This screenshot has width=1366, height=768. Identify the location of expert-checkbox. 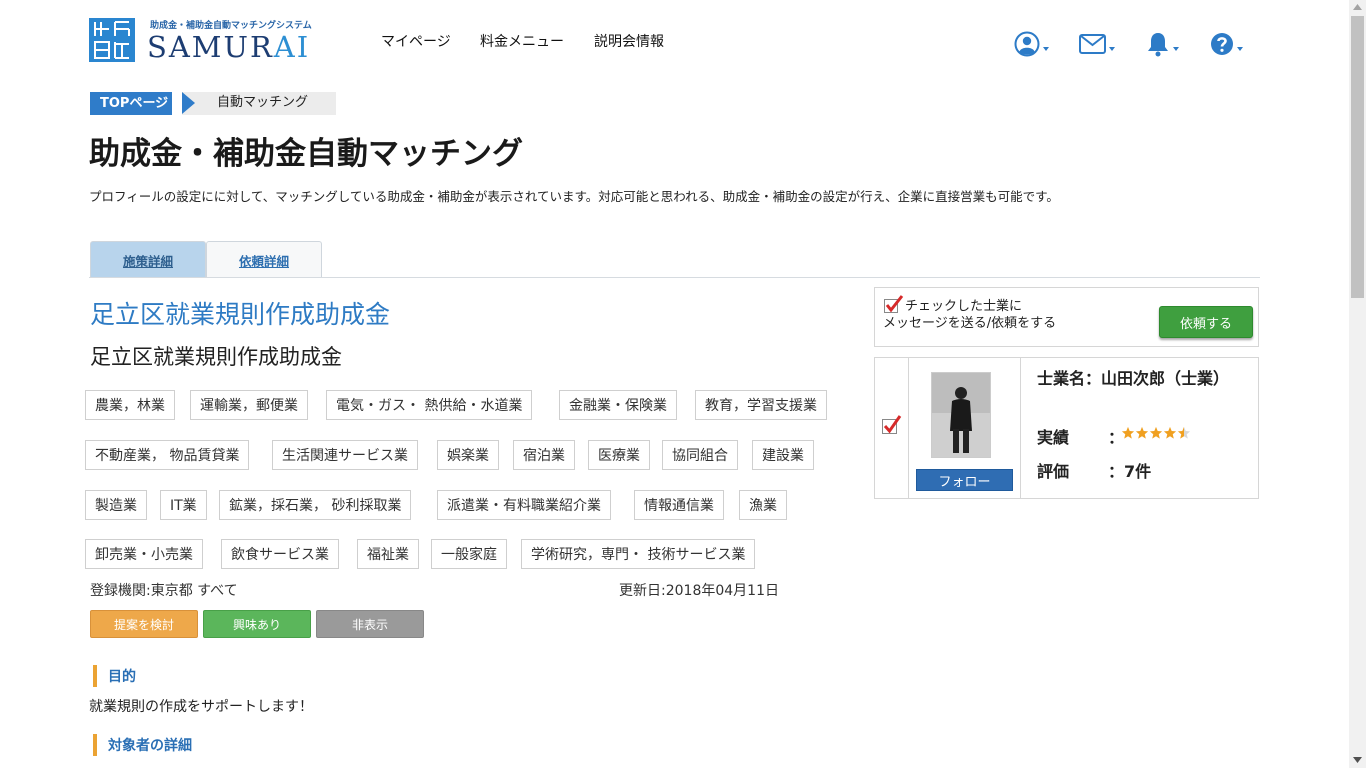
(892, 424).